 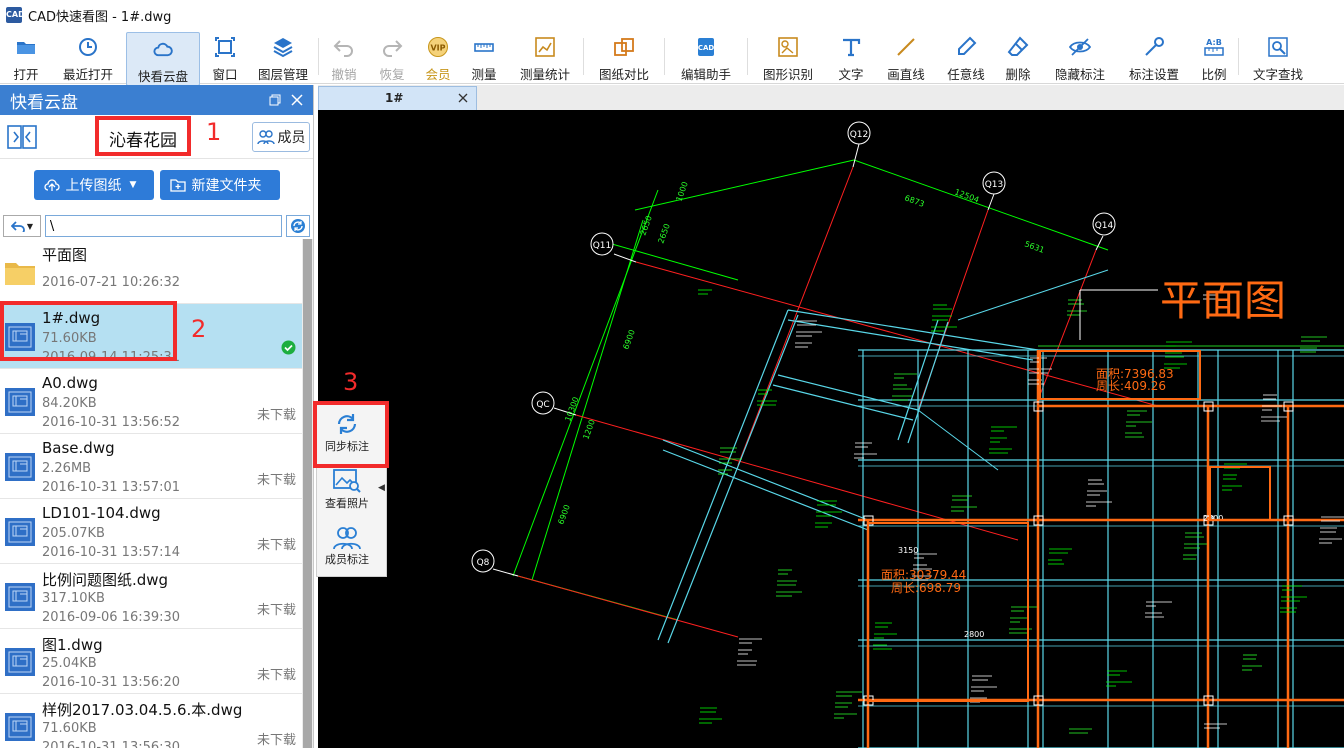 I want to click on collapse-arrow-icon: ◀, so click(x=381, y=488).